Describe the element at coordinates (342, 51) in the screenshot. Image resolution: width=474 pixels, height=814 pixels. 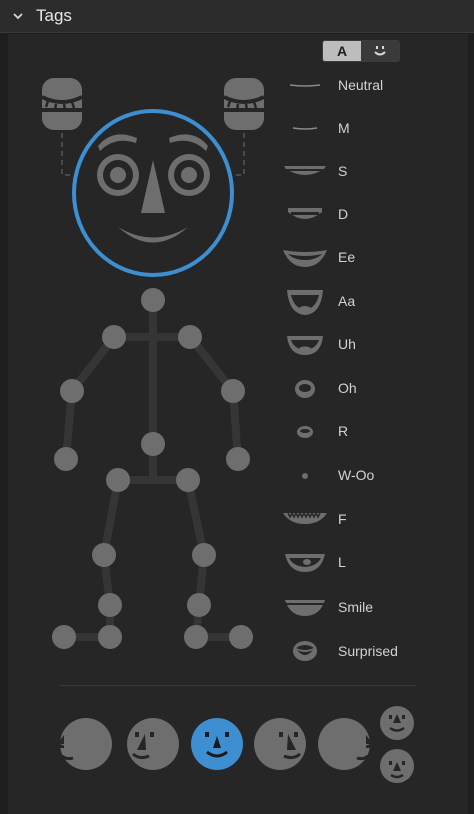
I see `text-mode-button: A` at that location.